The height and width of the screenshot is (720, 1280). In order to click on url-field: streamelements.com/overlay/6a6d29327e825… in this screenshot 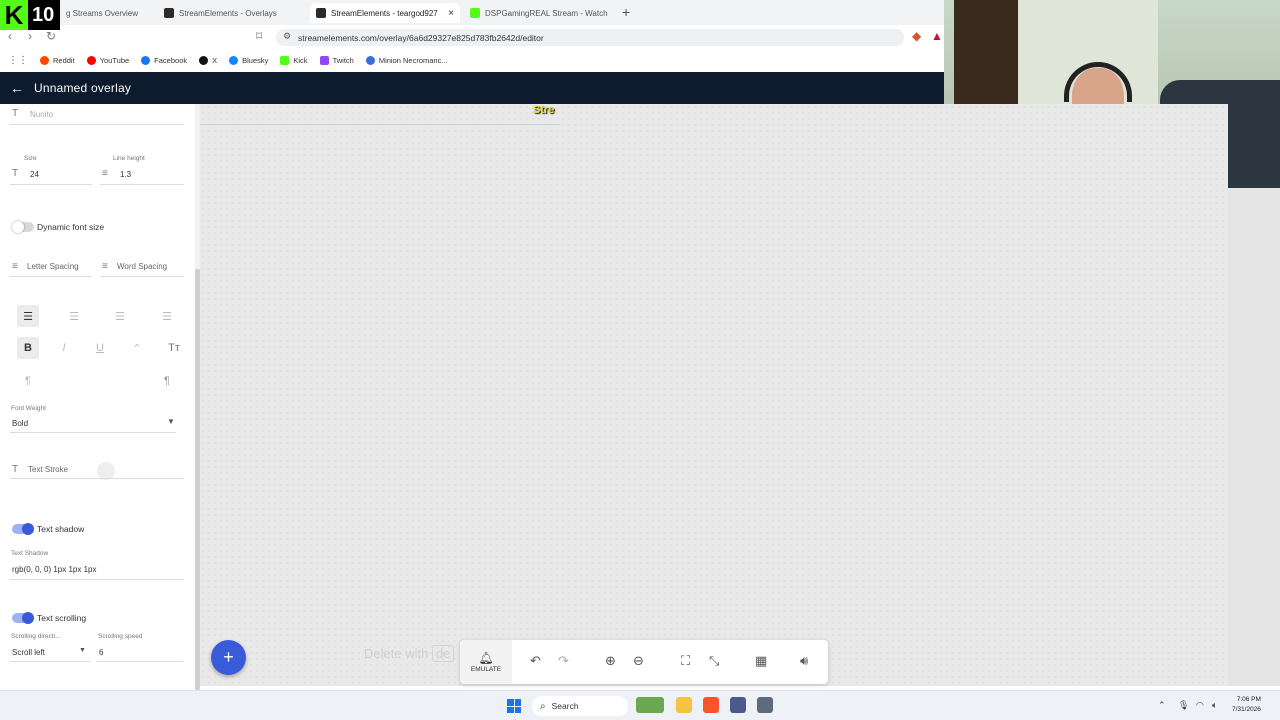, I will do `click(590, 37)`.